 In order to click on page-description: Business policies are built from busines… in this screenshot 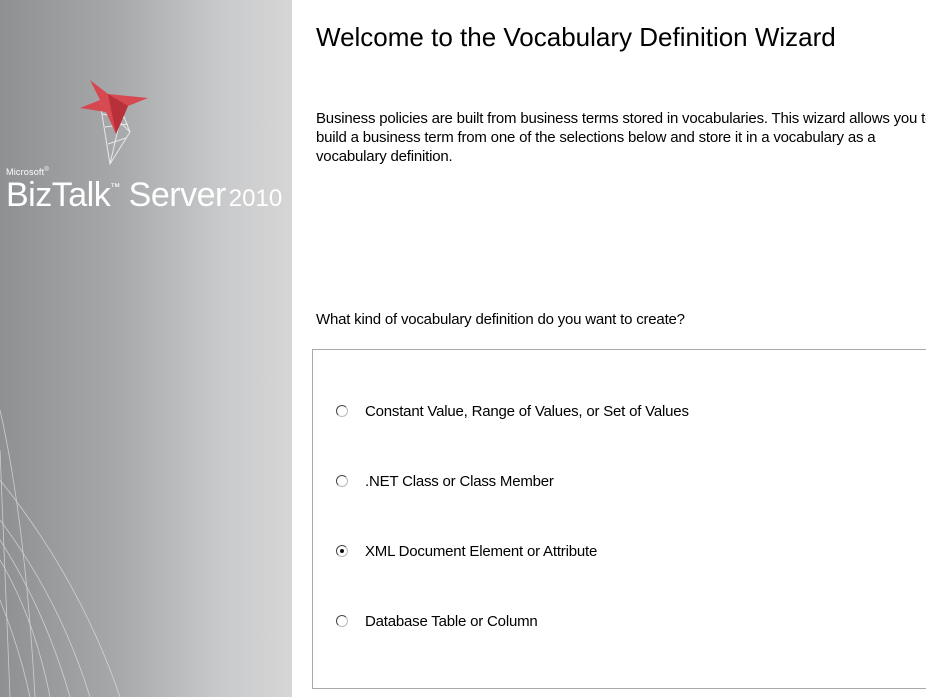, I will do `click(621, 137)`.